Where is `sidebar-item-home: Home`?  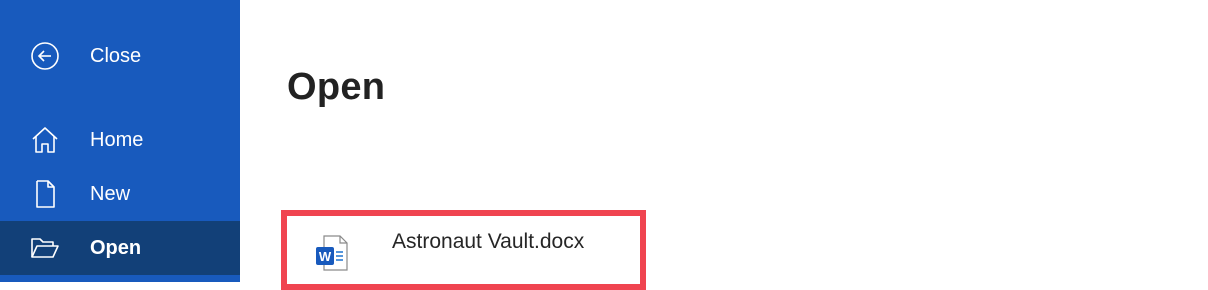
sidebar-item-home: Home is located at coordinates (120, 140).